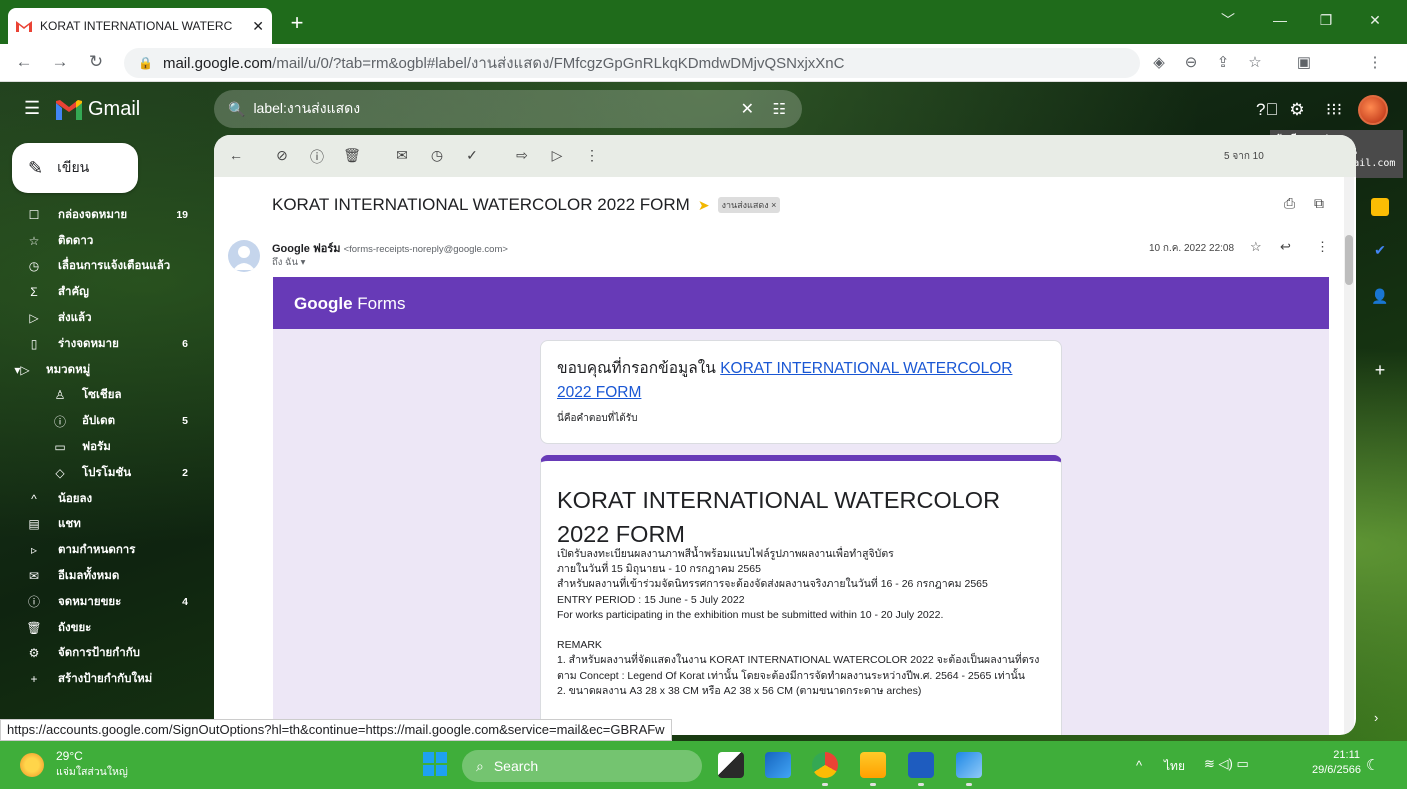 The width and height of the screenshot is (1407, 789). I want to click on new-tab-button: +, so click(297, 24).